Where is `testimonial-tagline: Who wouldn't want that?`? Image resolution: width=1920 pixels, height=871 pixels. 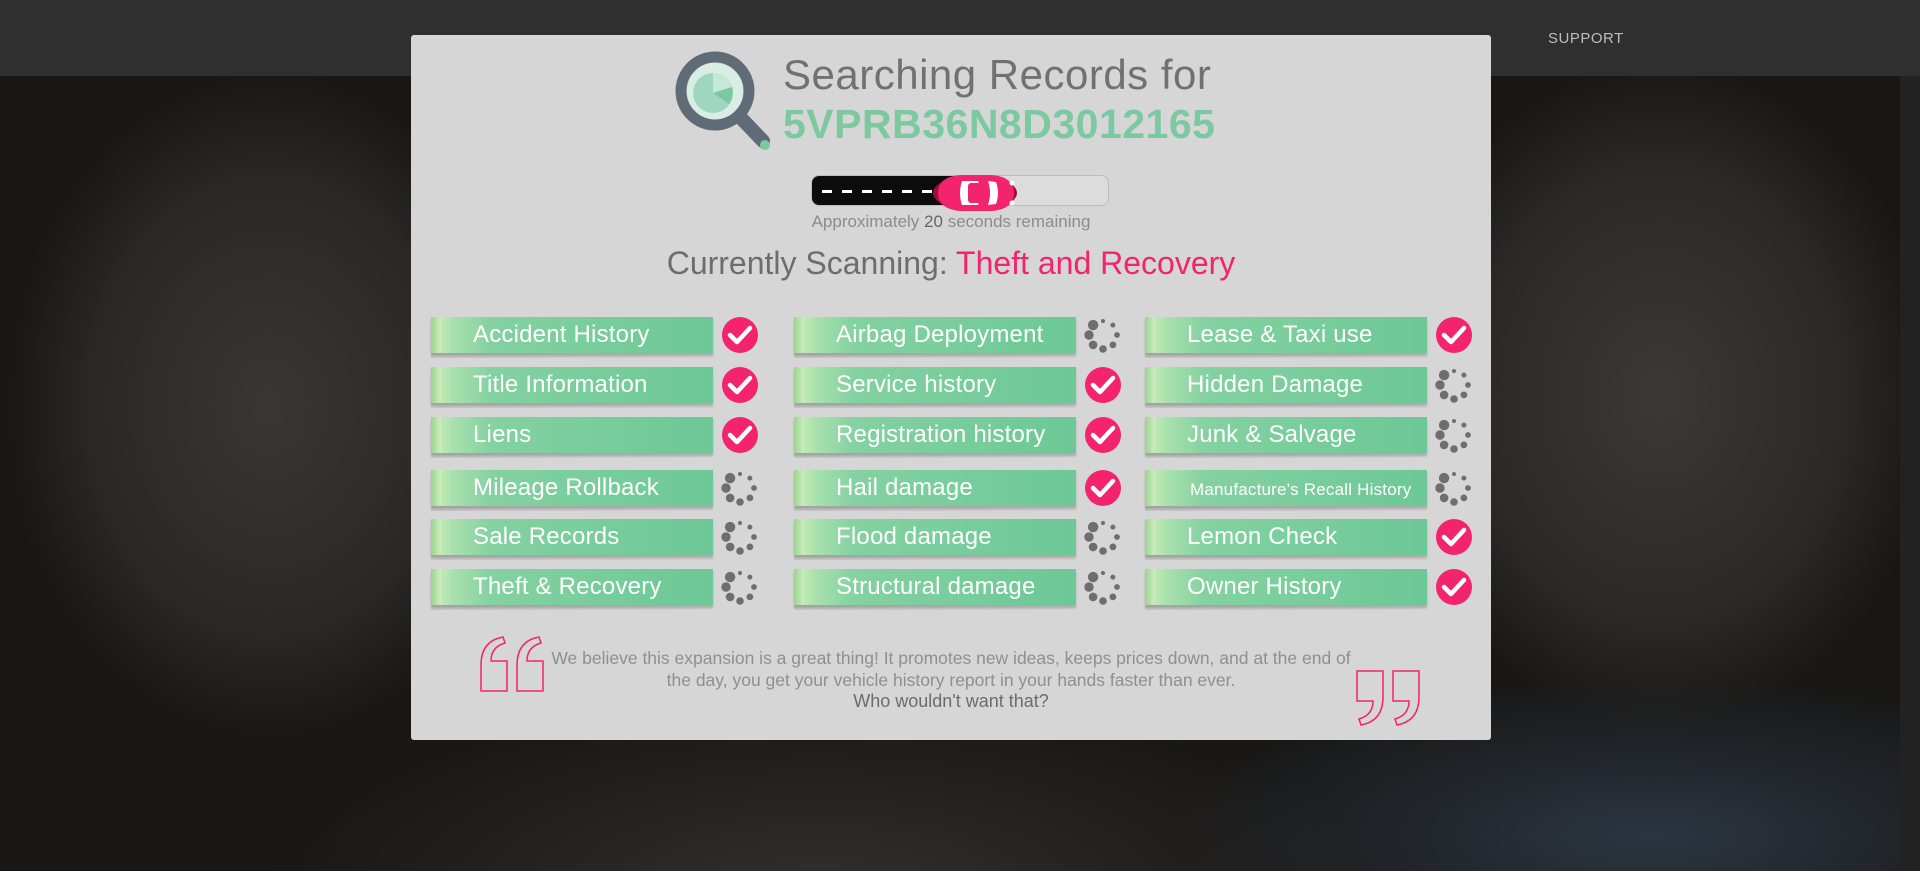
testimonial-tagline: Who wouldn't want that? is located at coordinates (951, 701).